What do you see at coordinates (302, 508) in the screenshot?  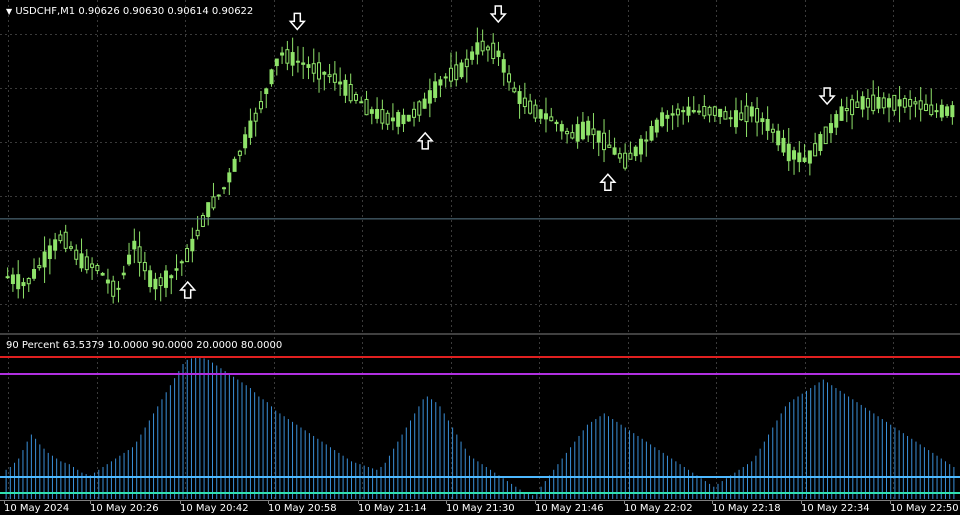 I see `time-axis-label: 10 May 20:58` at bounding box center [302, 508].